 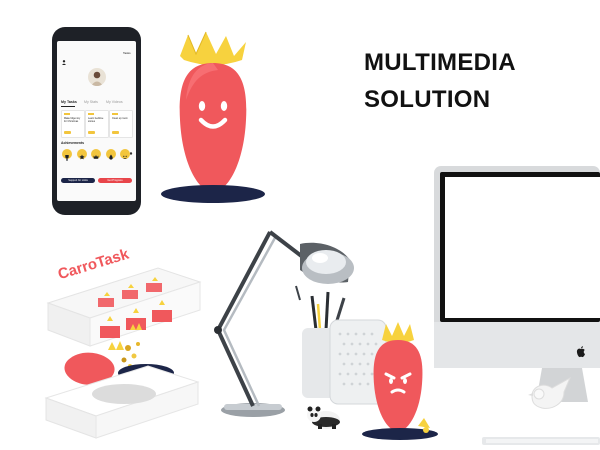 What do you see at coordinates (427, 99) in the screenshot?
I see `headline-line-2: SOLUTION` at bounding box center [427, 99].